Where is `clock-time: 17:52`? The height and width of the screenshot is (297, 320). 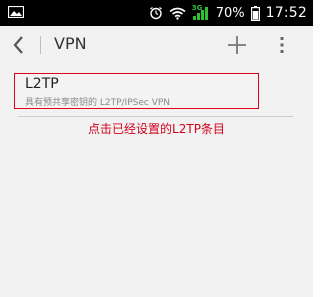 clock-time: 17:52 is located at coordinates (286, 13).